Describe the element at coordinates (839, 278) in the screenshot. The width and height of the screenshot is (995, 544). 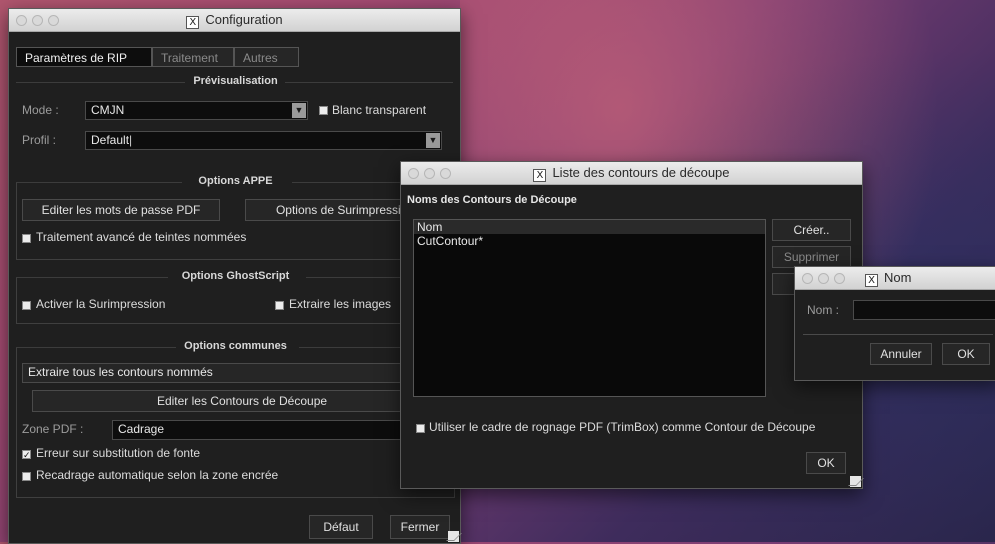
I see `zoom-window-button` at that location.